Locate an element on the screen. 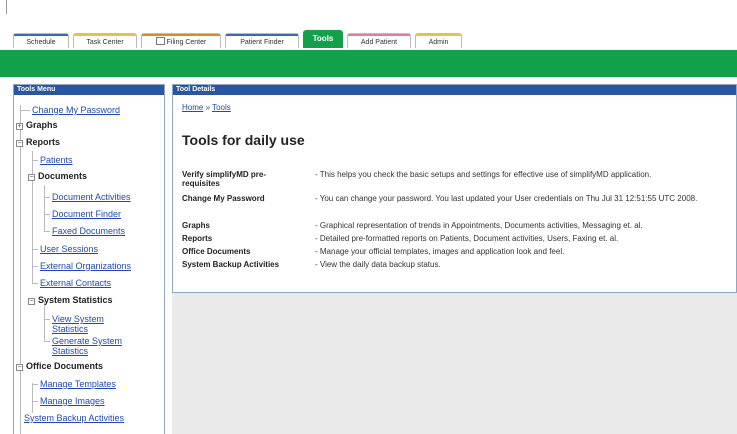 Image resolution: width=737 pixels, height=434 pixels. menu-link: External Organizations is located at coordinates (85, 266).